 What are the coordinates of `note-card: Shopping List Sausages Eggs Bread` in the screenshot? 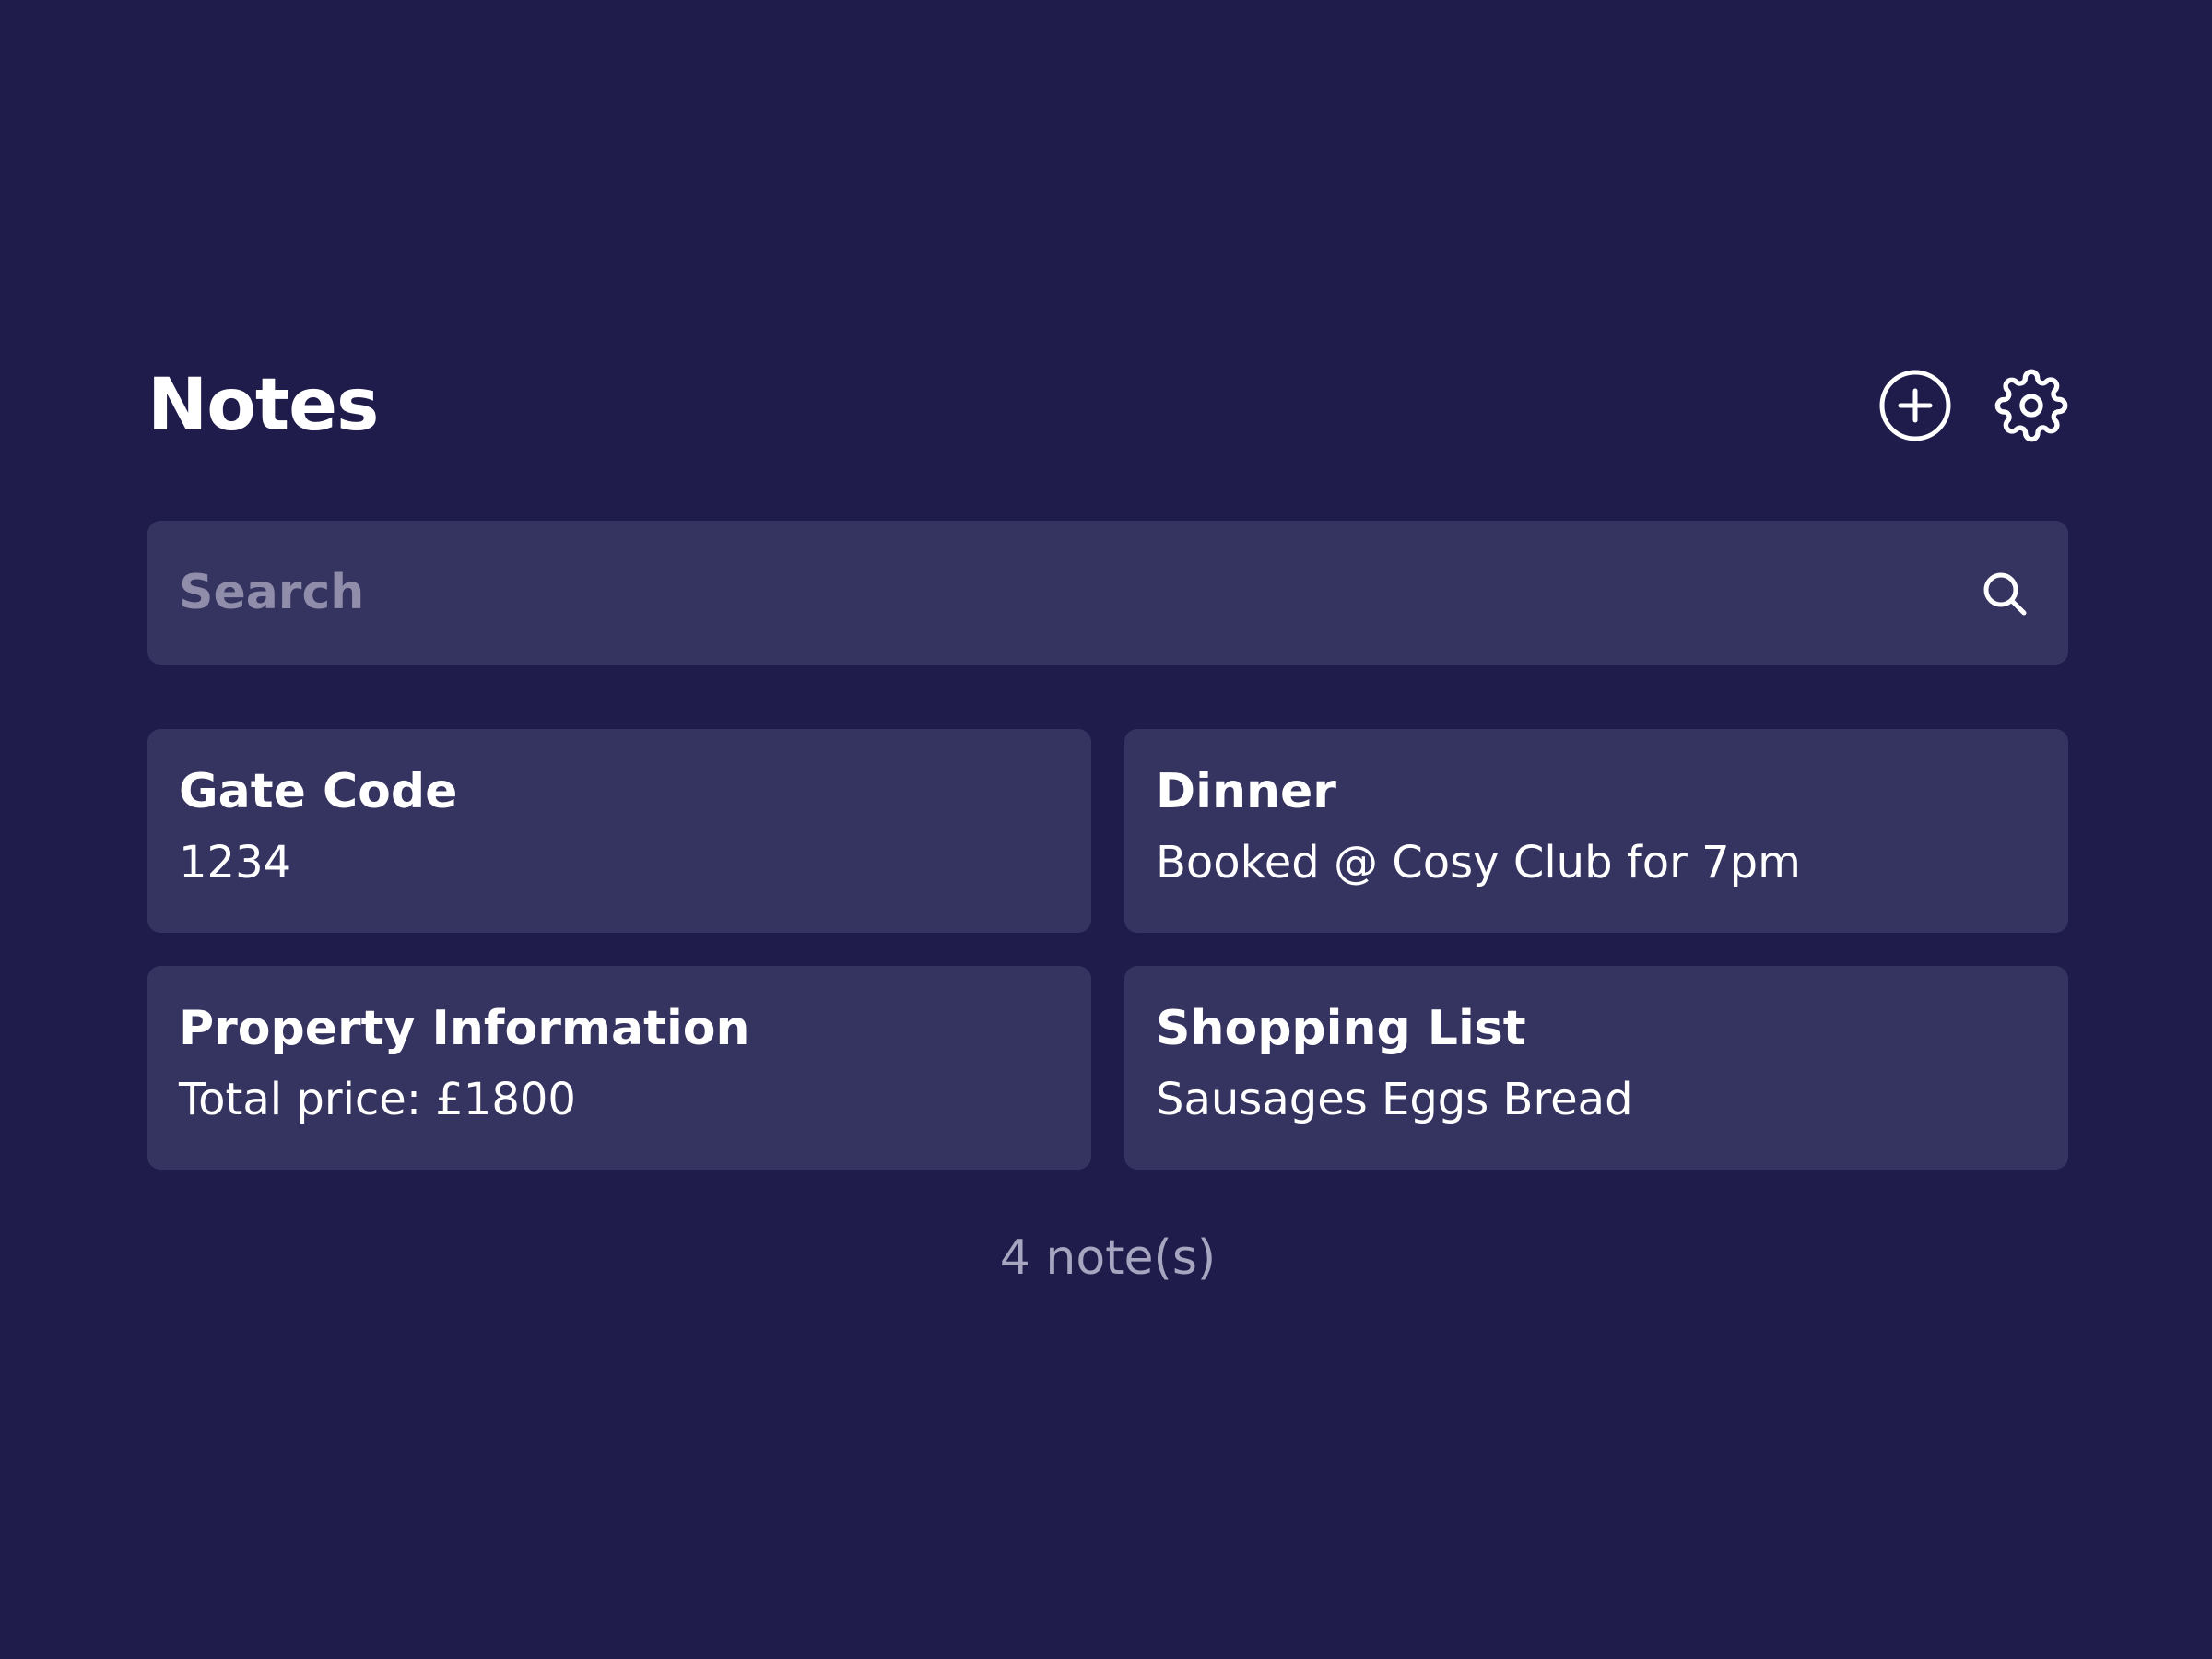 It's located at (1596, 1068).